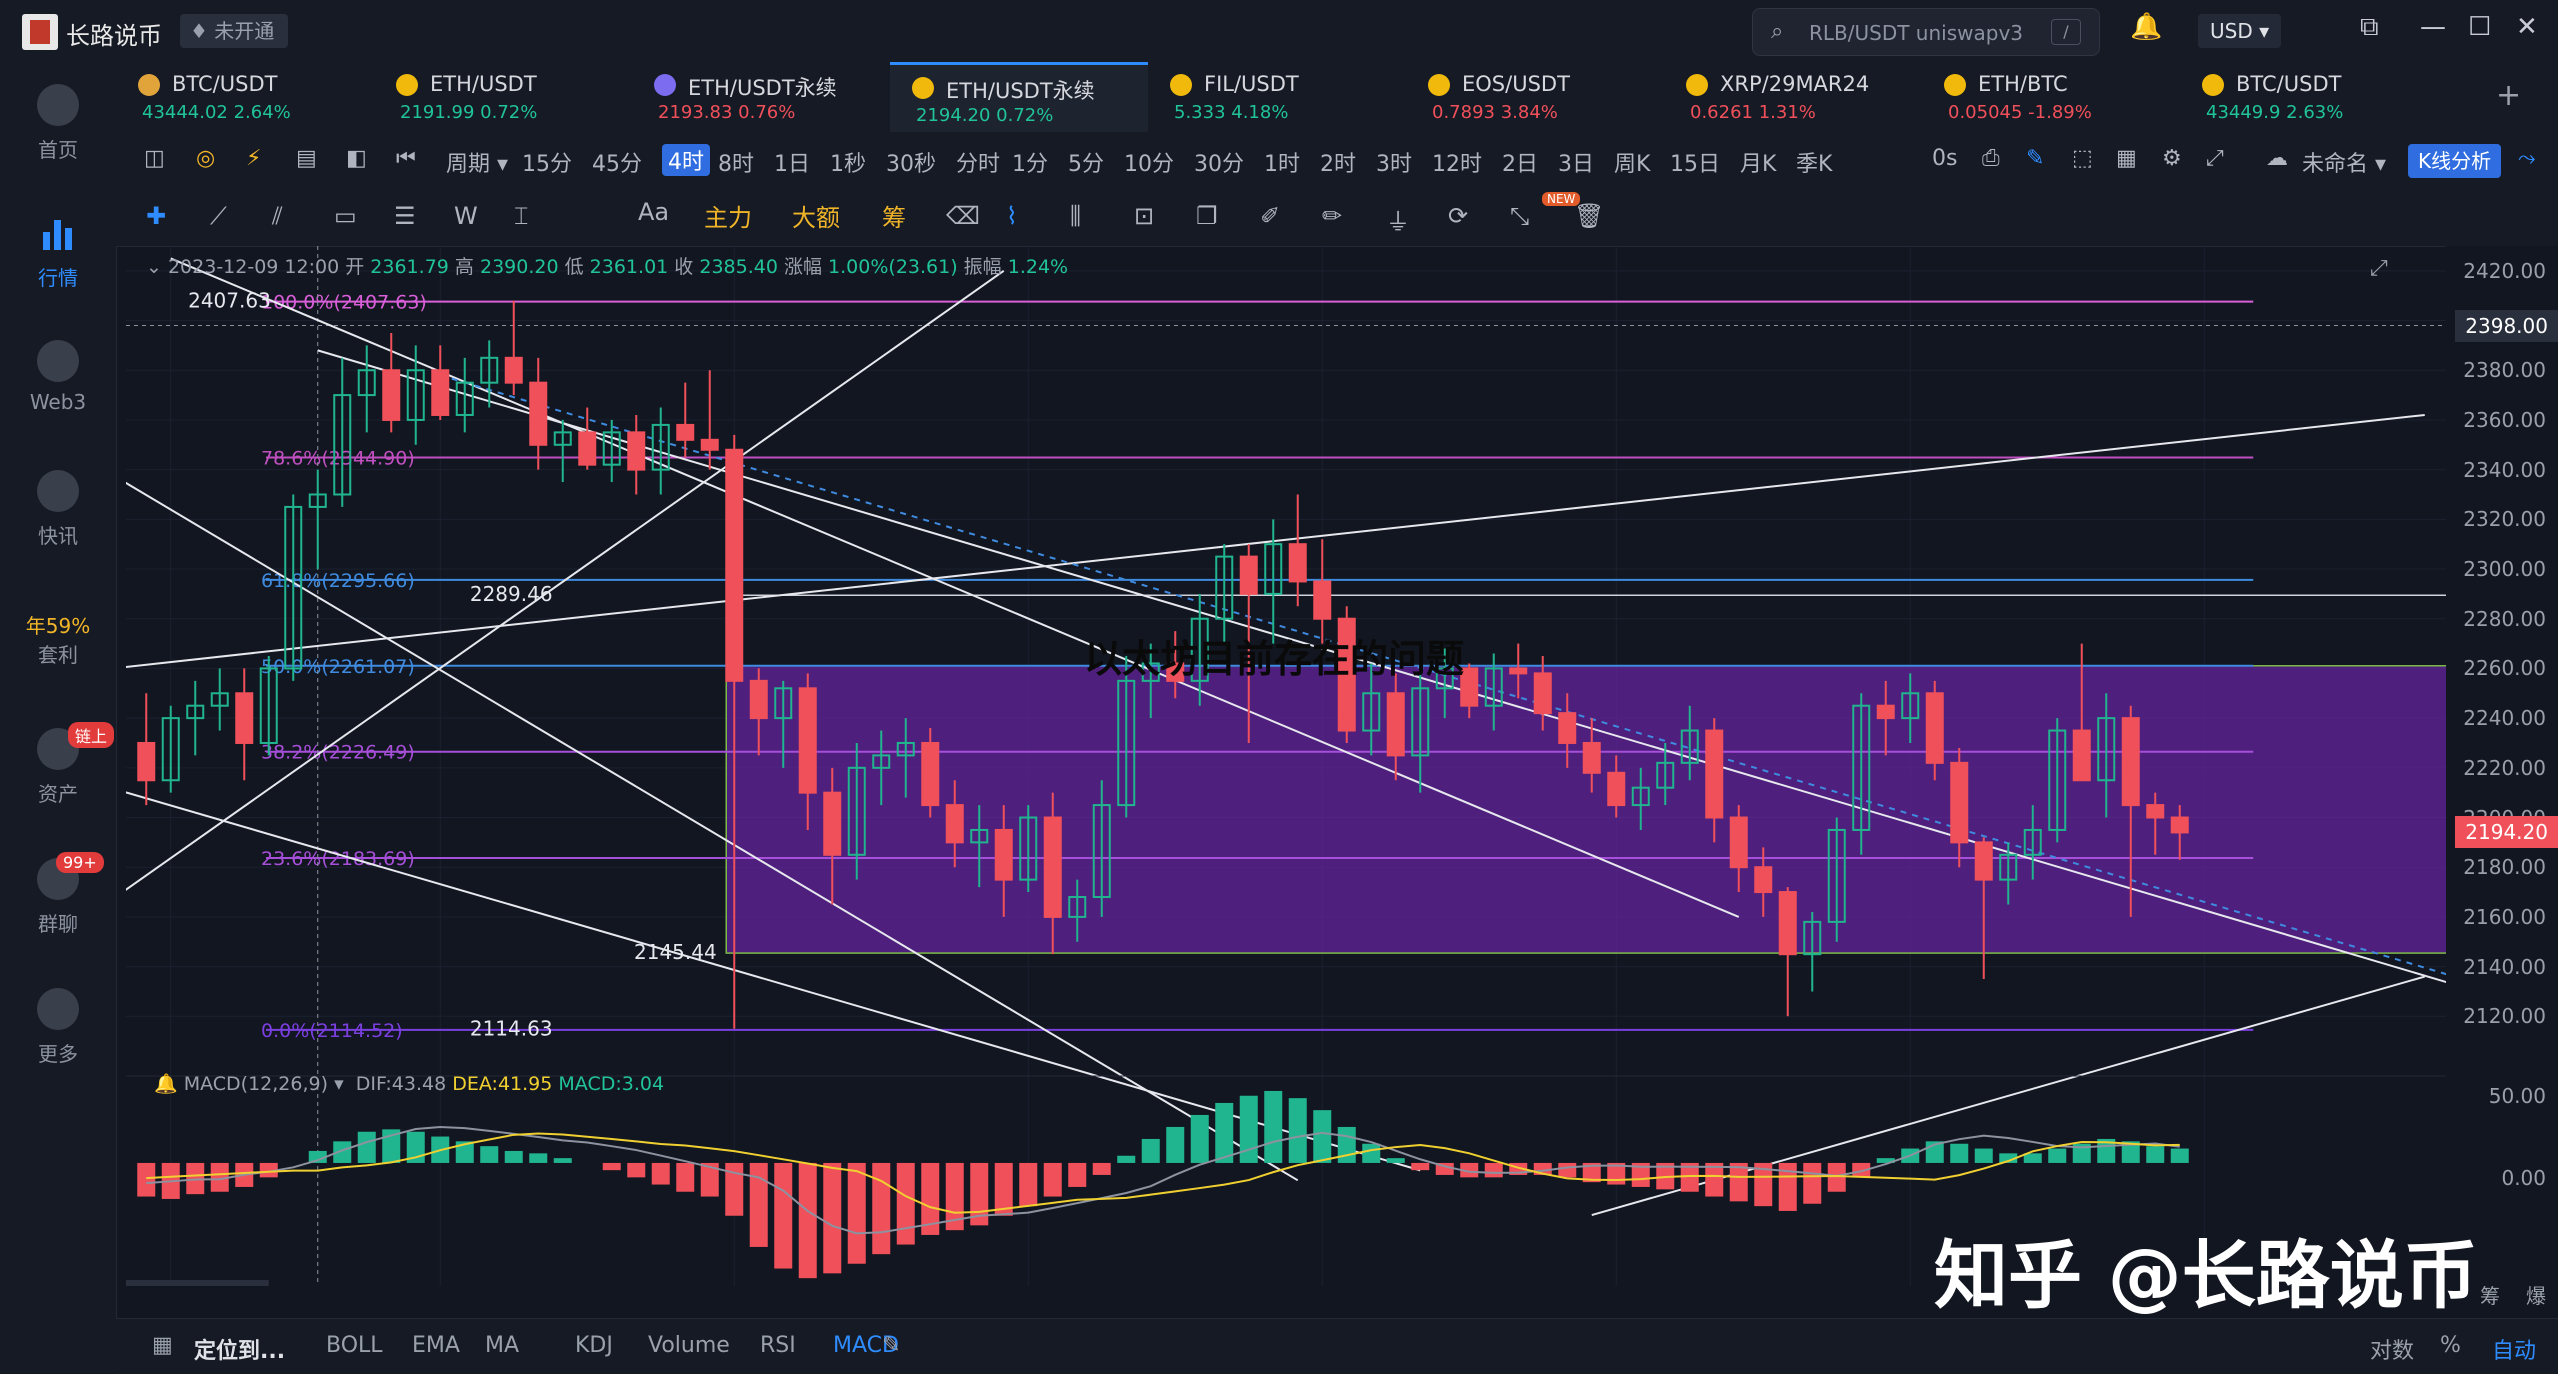  I want to click on edit-icon: ✐, so click(1270, 216).